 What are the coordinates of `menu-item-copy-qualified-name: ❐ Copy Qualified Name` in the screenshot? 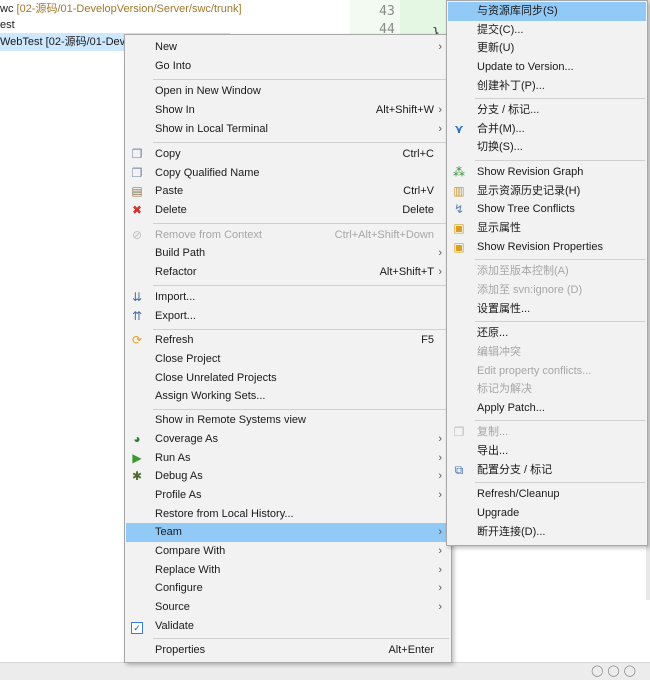 It's located at (288, 173).